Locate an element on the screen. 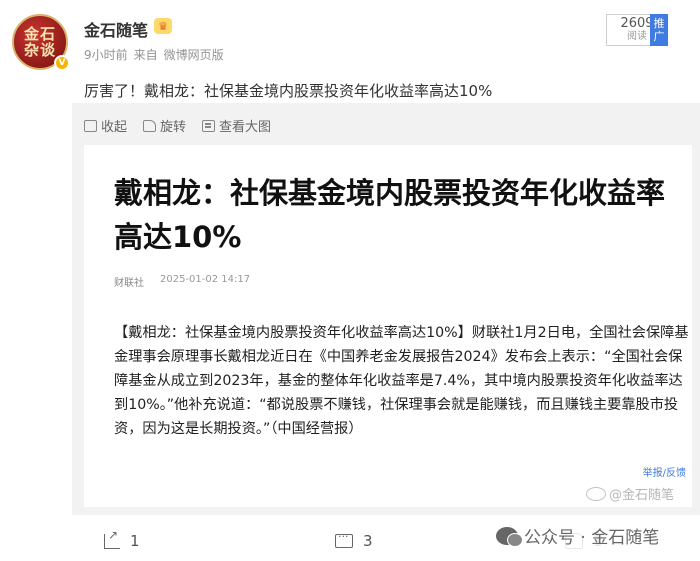 This screenshot has height=561, width=700. read-label: 阅读 is located at coordinates (637, 36).